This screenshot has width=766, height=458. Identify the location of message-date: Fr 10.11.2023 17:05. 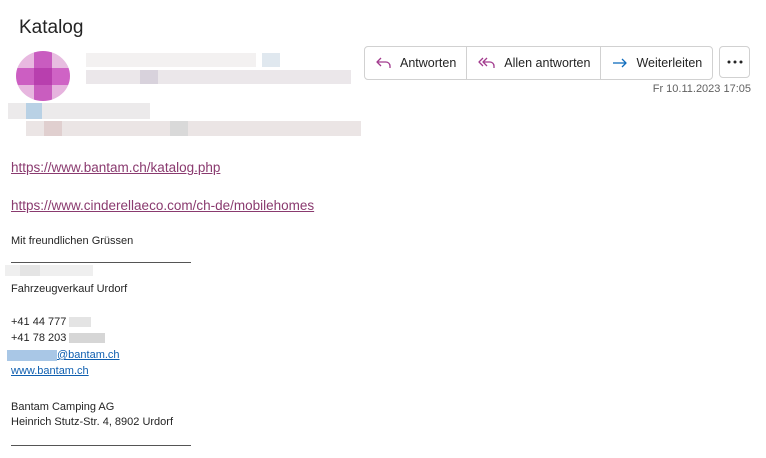
(701, 89).